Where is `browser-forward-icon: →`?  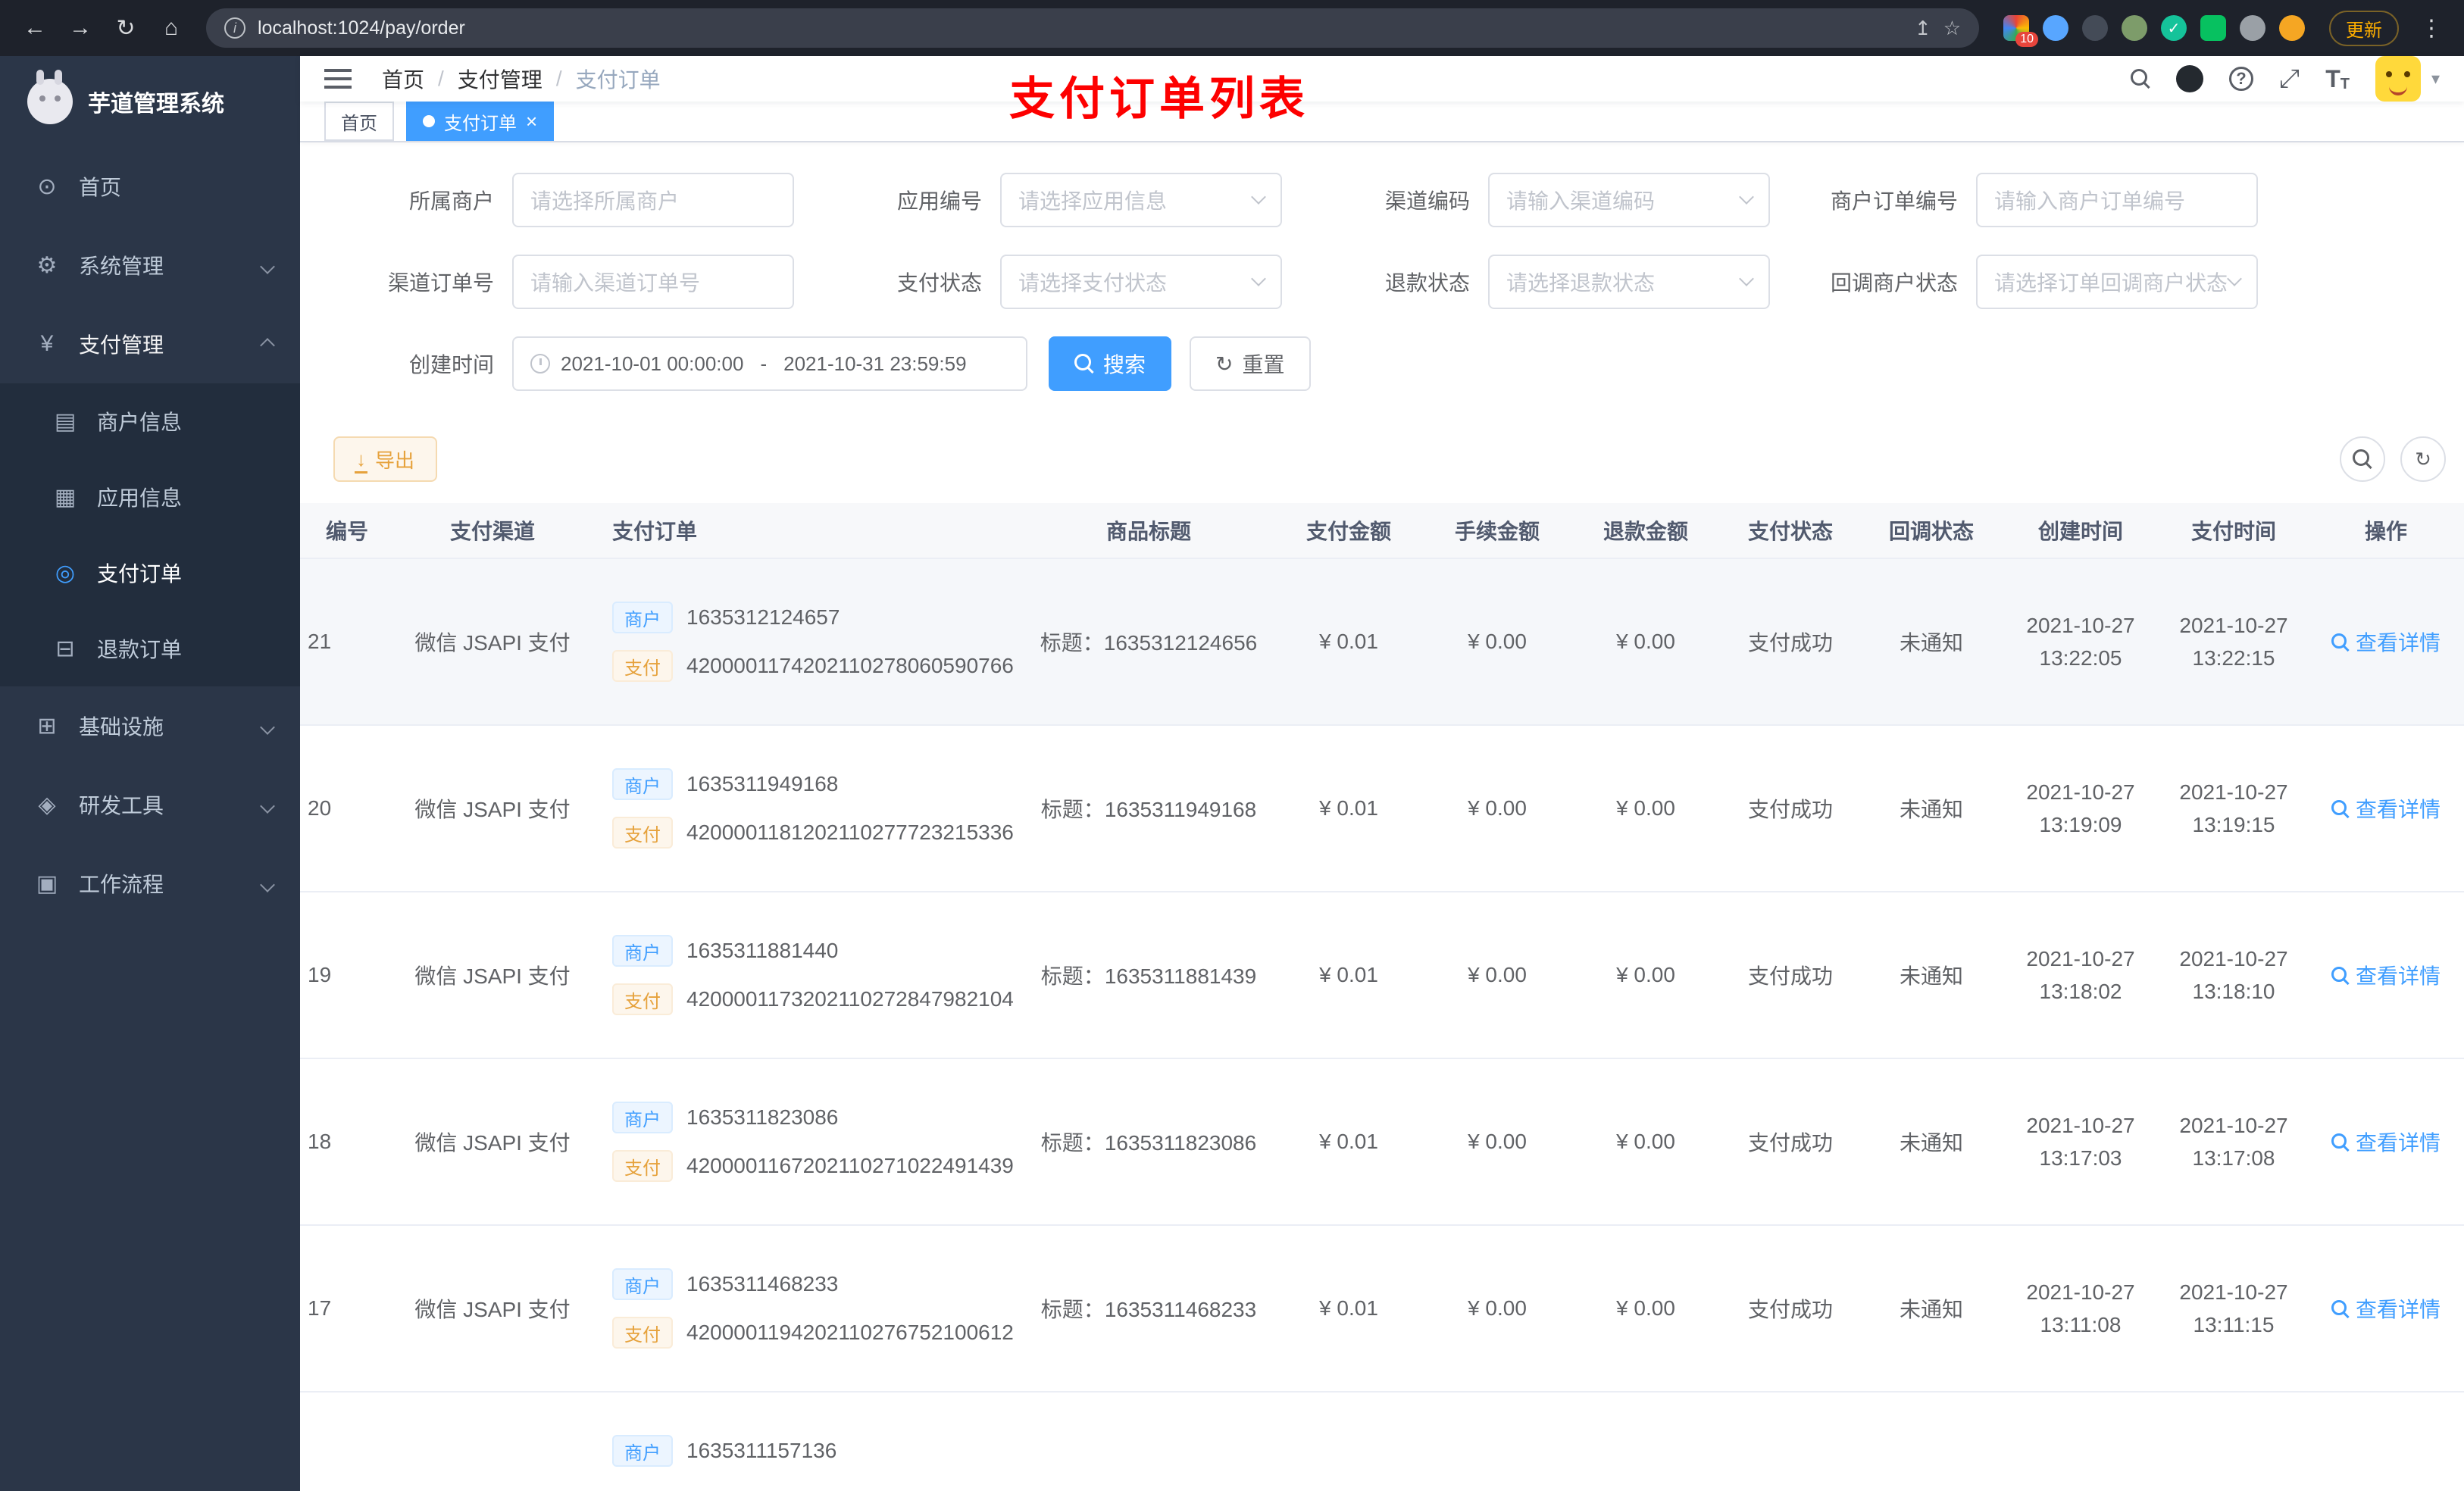
browser-forward-icon: → is located at coordinates (80, 28).